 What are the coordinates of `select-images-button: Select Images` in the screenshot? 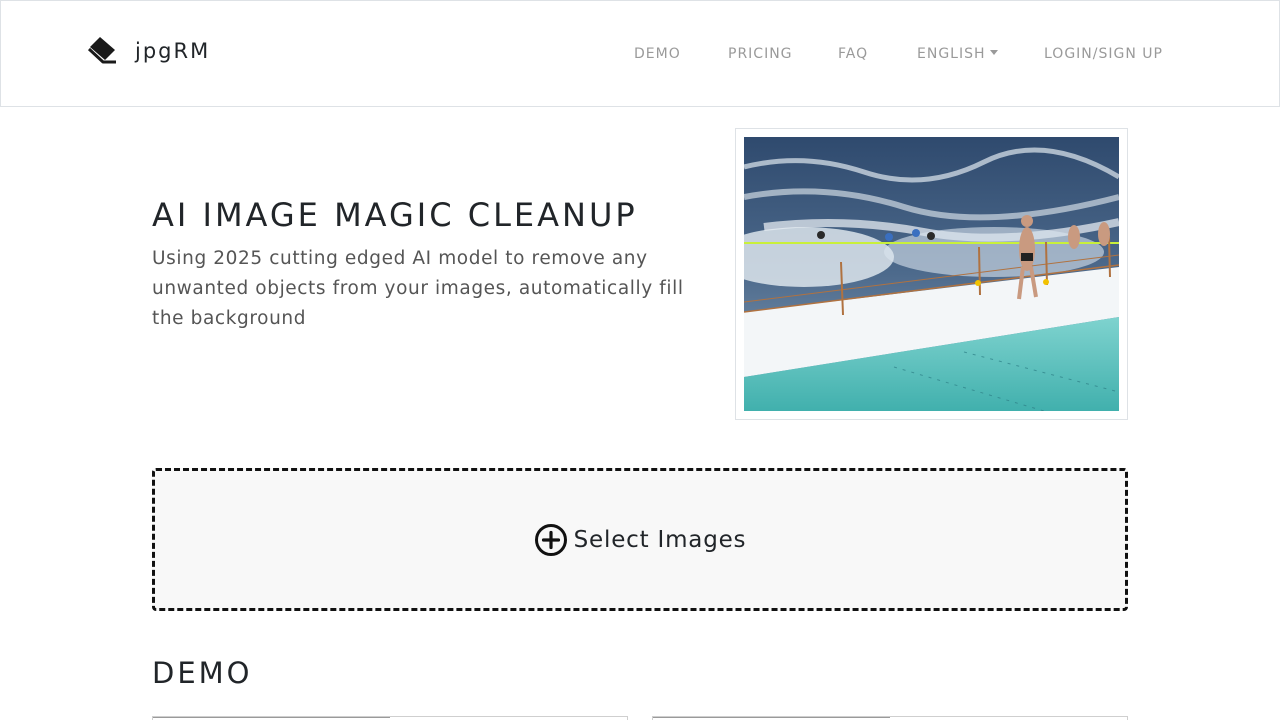 It's located at (640, 540).